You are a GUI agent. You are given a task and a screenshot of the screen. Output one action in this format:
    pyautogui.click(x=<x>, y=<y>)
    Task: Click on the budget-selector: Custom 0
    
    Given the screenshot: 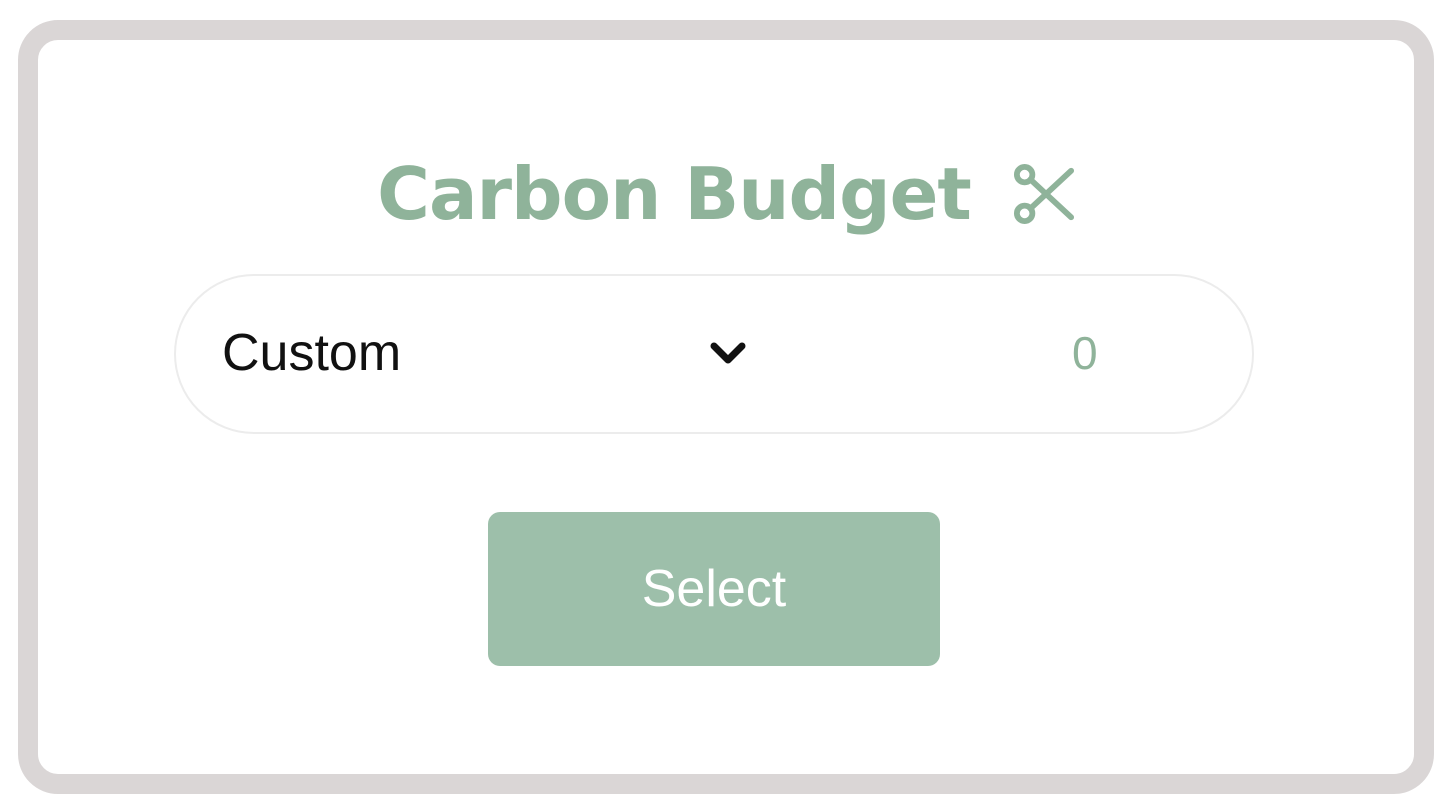 What is the action you would take?
    pyautogui.click(x=714, y=354)
    